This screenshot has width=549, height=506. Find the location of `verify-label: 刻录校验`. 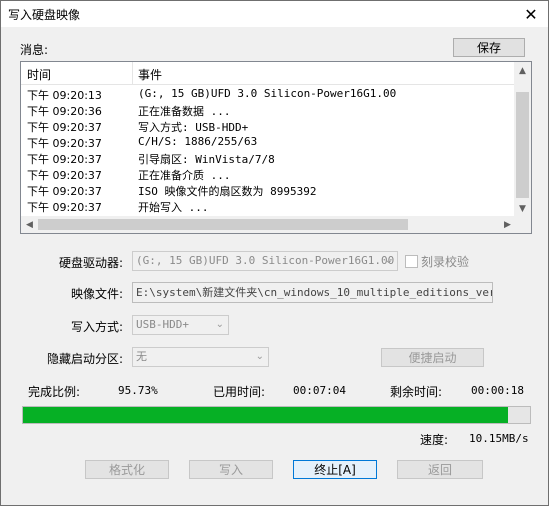

verify-label: 刻录校验 is located at coordinates (445, 262).